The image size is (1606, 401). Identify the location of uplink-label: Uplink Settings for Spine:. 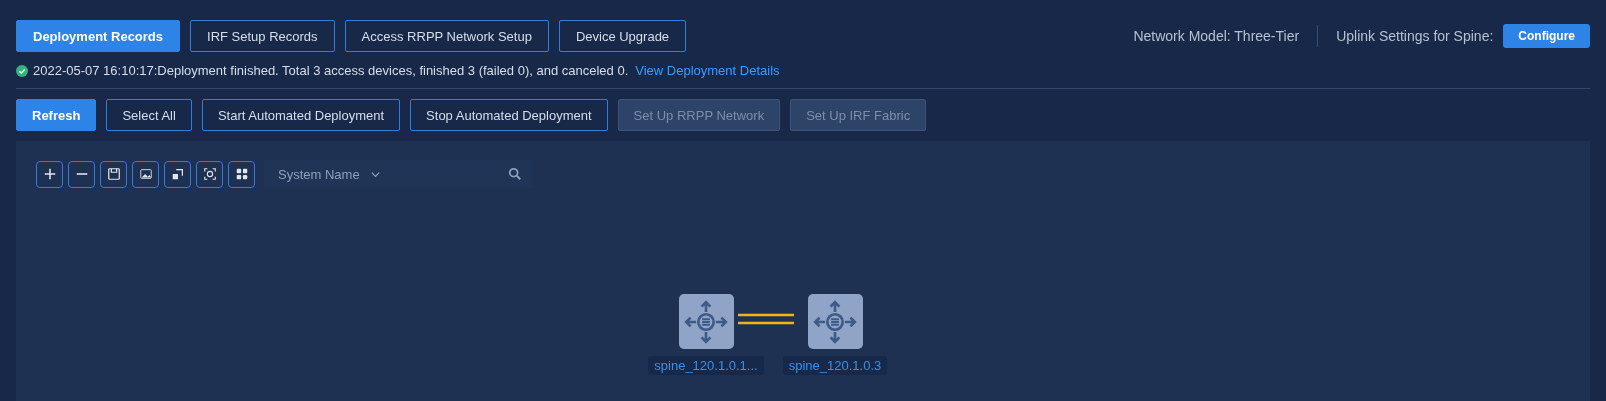
(1415, 36).